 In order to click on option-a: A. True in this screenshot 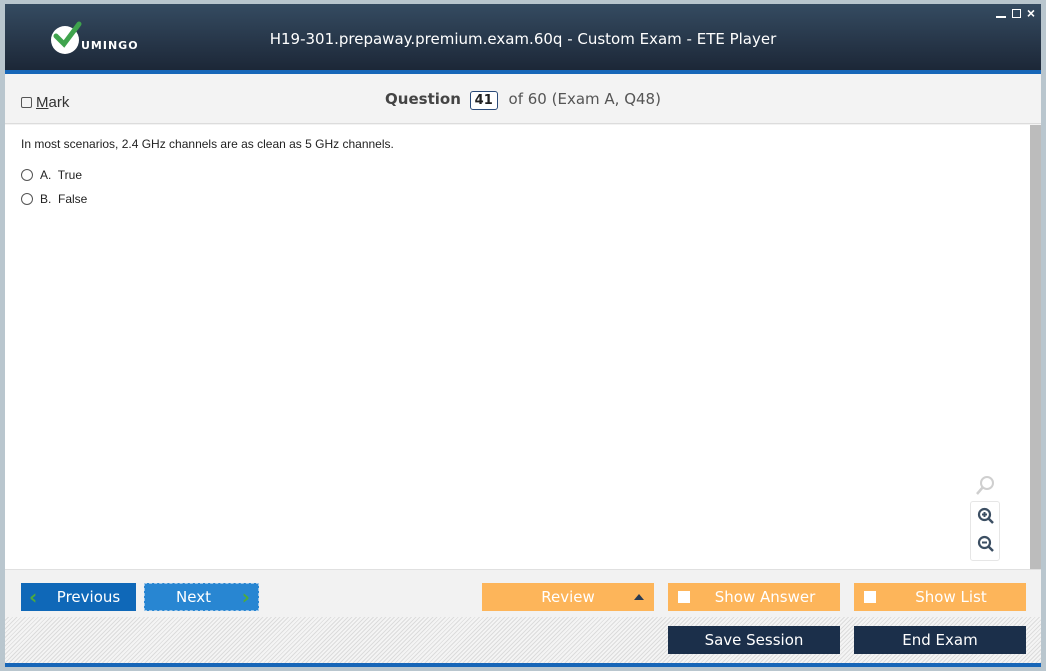, I will do `click(51, 175)`.